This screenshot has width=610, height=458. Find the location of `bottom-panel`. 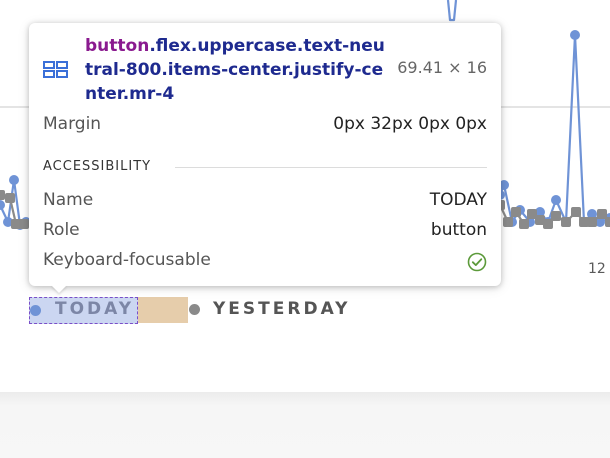

bottom-panel is located at coordinates (305, 425).